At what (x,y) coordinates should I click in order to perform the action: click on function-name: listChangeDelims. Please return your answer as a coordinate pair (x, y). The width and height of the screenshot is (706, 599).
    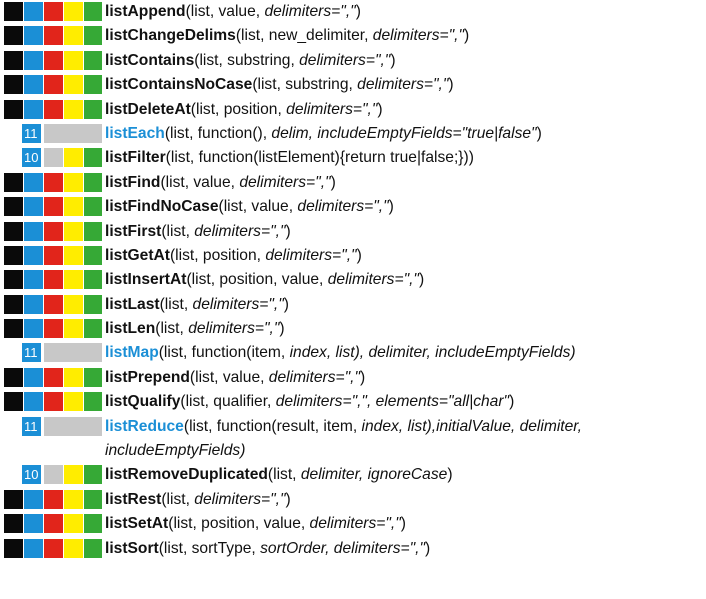
    Looking at the image, I should click on (170, 36).